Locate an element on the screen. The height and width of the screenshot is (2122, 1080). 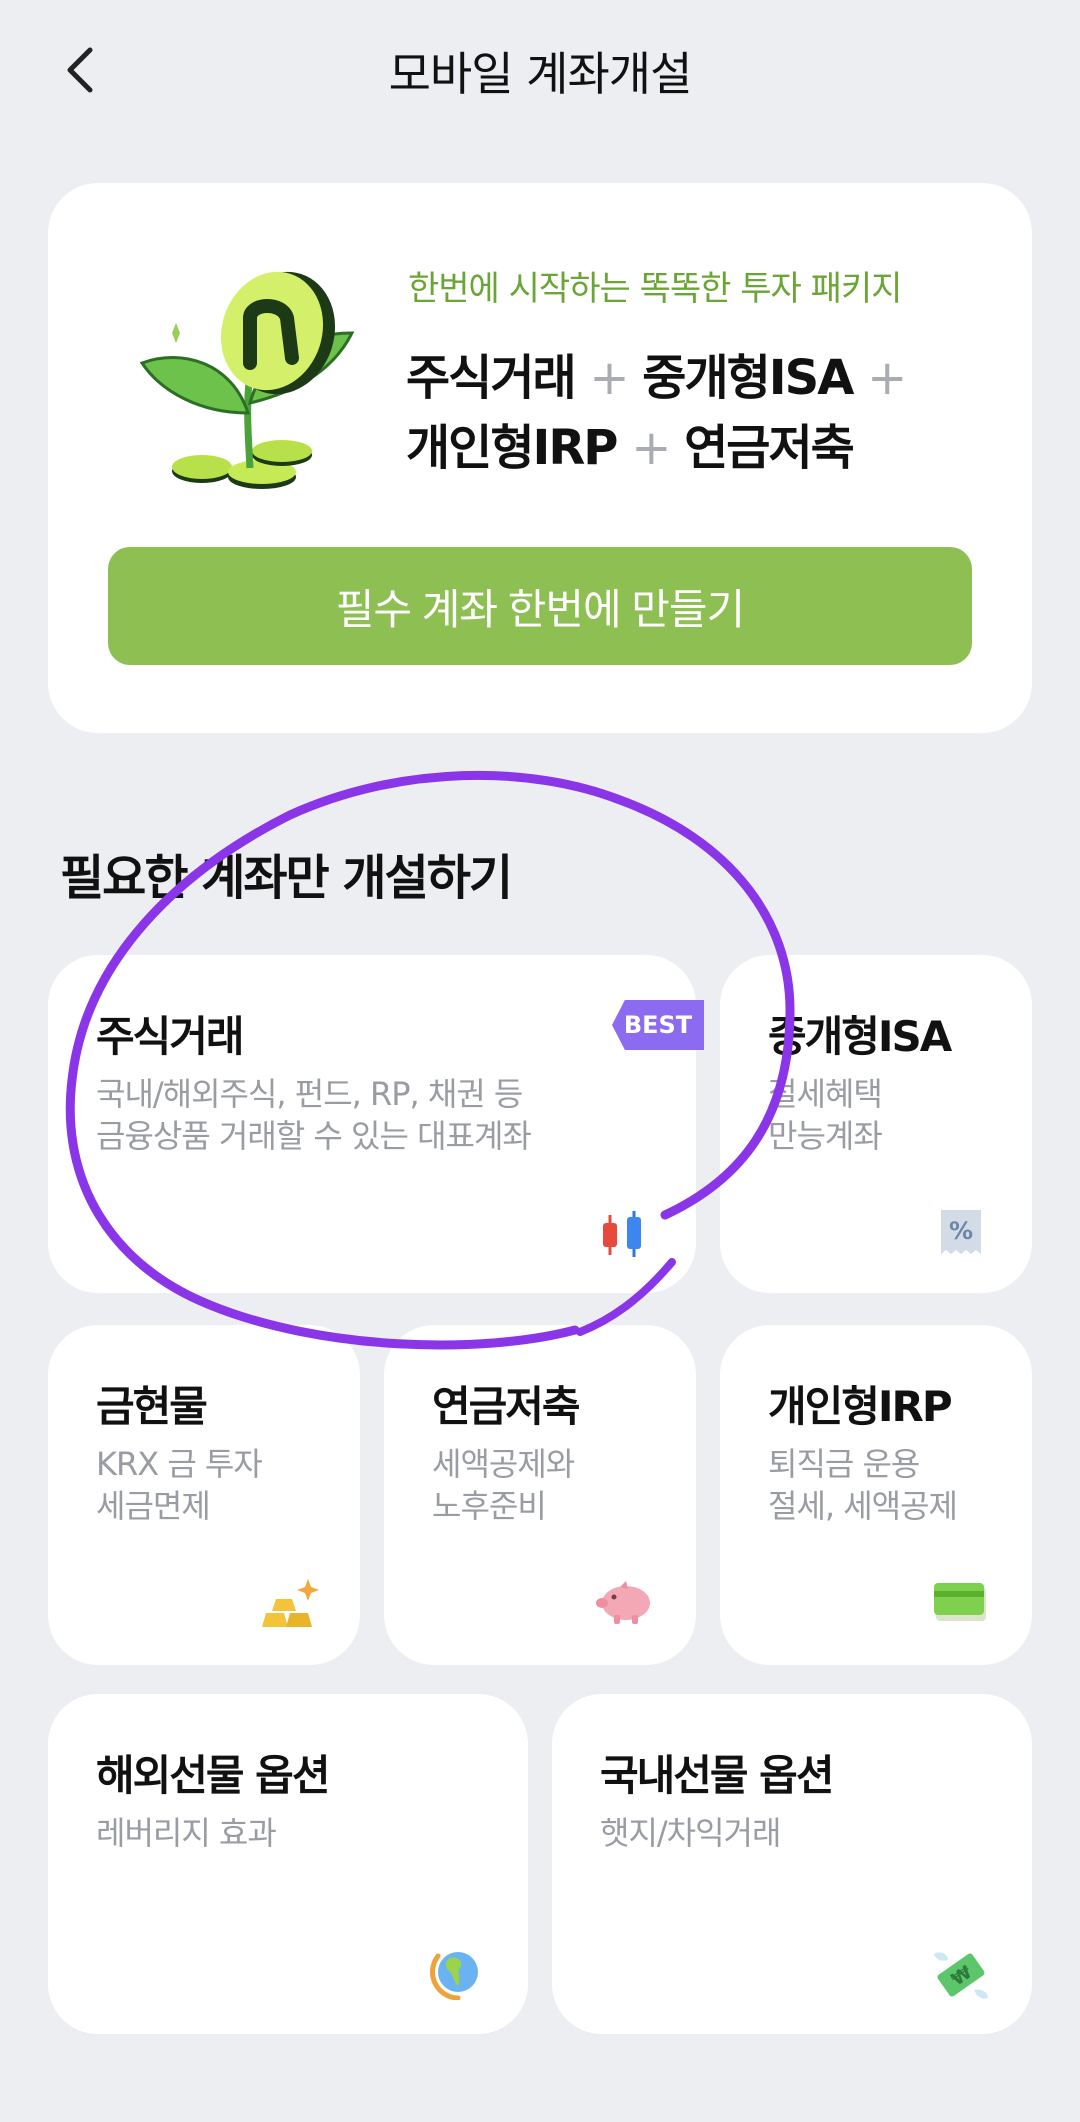
tile-description: 퇴직금 운용 절세, 세액공제 is located at coordinates (863, 1485).